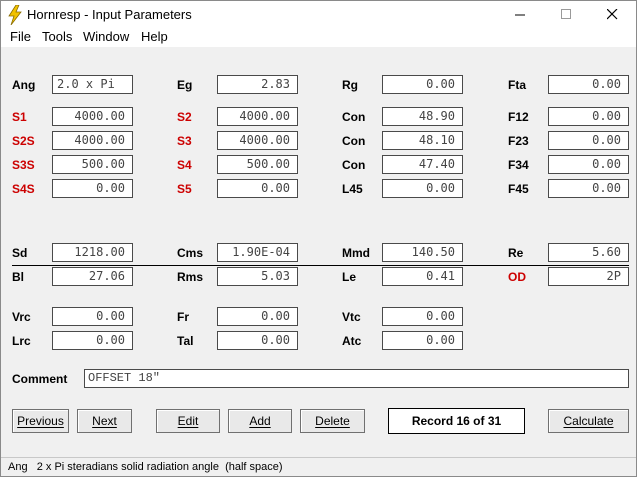  I want to click on field-s3-r3: 4000.00, so click(257, 140).